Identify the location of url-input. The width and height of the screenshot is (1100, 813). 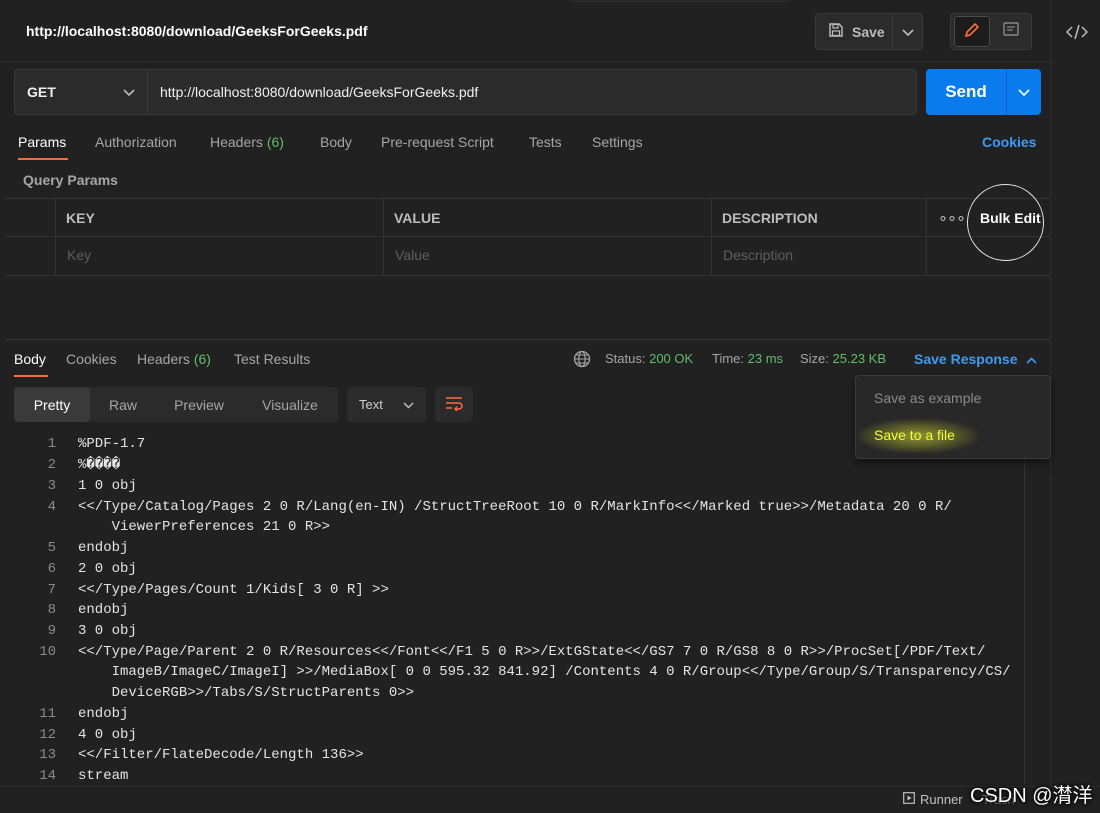
(532, 92).